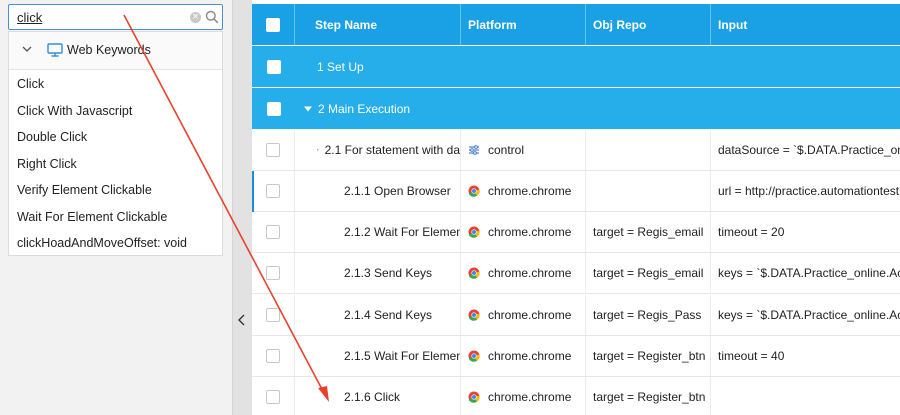  What do you see at coordinates (805, 396) in the screenshot?
I see `input-cell` at bounding box center [805, 396].